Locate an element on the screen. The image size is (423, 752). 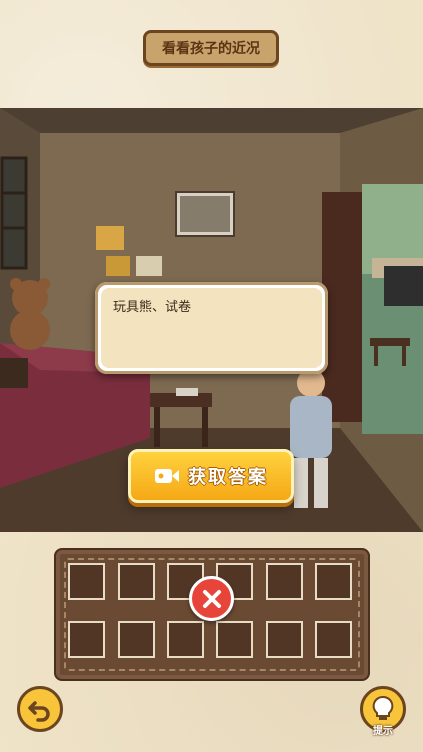
close-x-icon is located at coordinates (211, 598).